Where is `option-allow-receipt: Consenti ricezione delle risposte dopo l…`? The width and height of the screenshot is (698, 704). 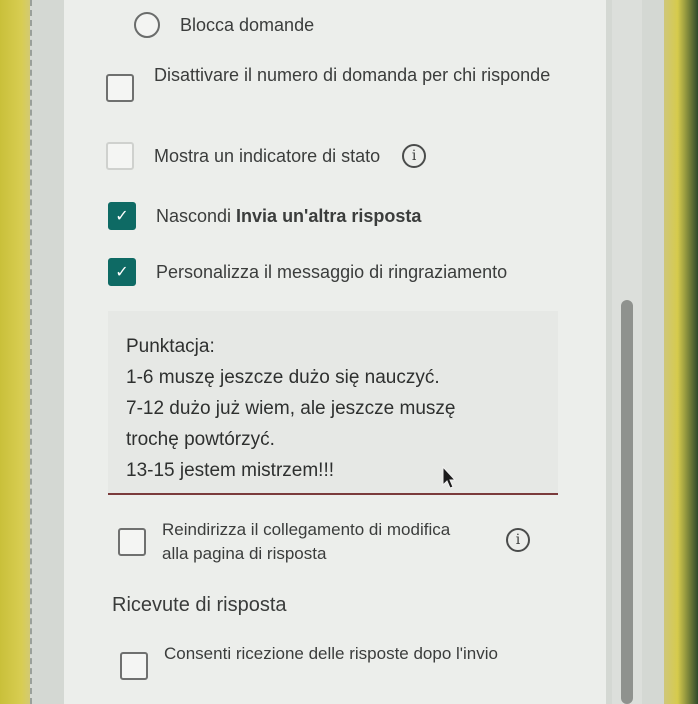
option-allow-receipt: Consenti ricezione delle risposte dopo l… is located at coordinates (322, 661).